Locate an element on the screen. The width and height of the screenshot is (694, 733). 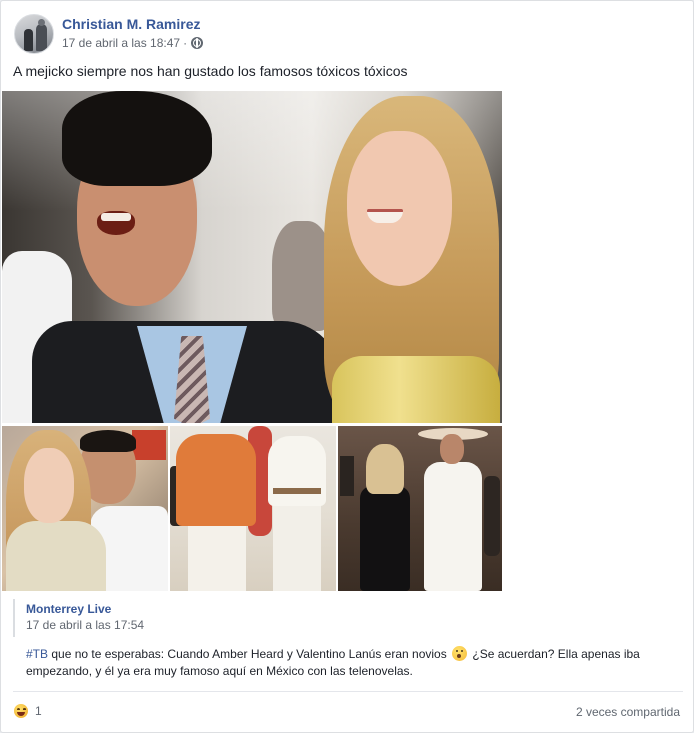
photo-woman-dress is located at coordinates (416, 389).